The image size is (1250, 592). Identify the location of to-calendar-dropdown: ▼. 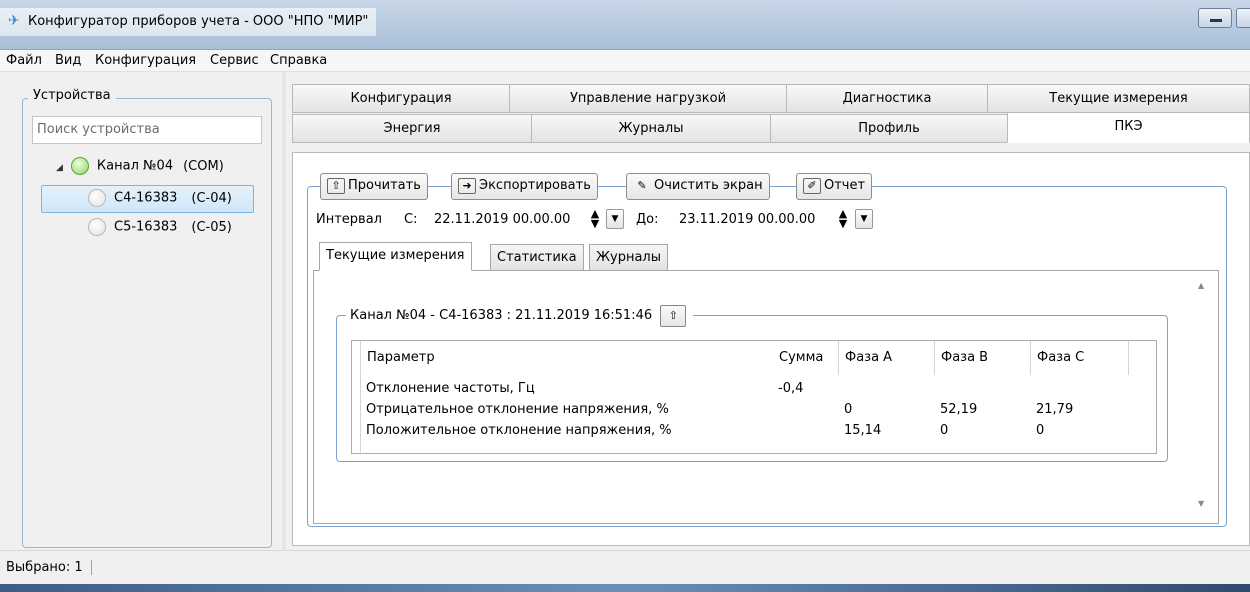
(864, 219).